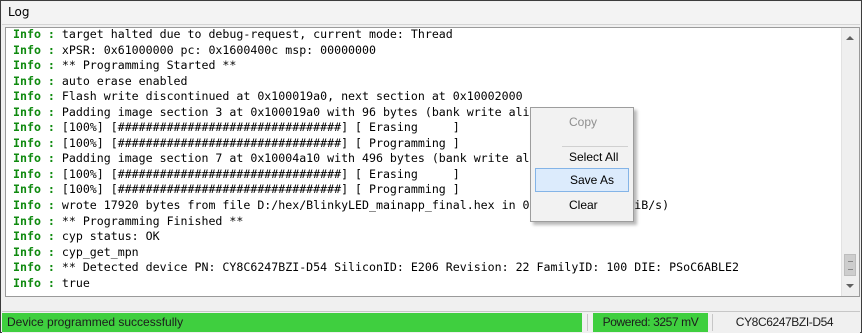  What do you see at coordinates (428, 253) in the screenshot?
I see `log-line: Info : cyp_get_mpn` at bounding box center [428, 253].